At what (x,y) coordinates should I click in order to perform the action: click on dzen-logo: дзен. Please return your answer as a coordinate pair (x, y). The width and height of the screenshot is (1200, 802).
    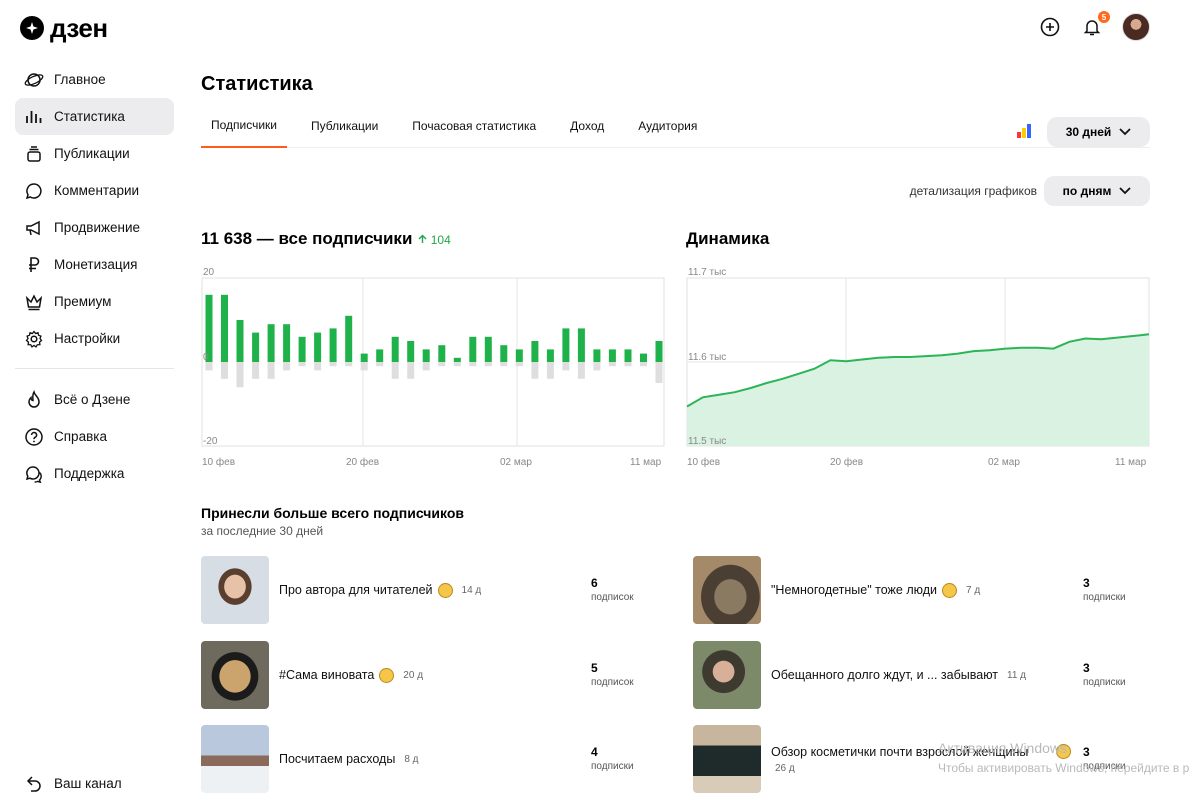
    Looking at the image, I should click on (64, 28).